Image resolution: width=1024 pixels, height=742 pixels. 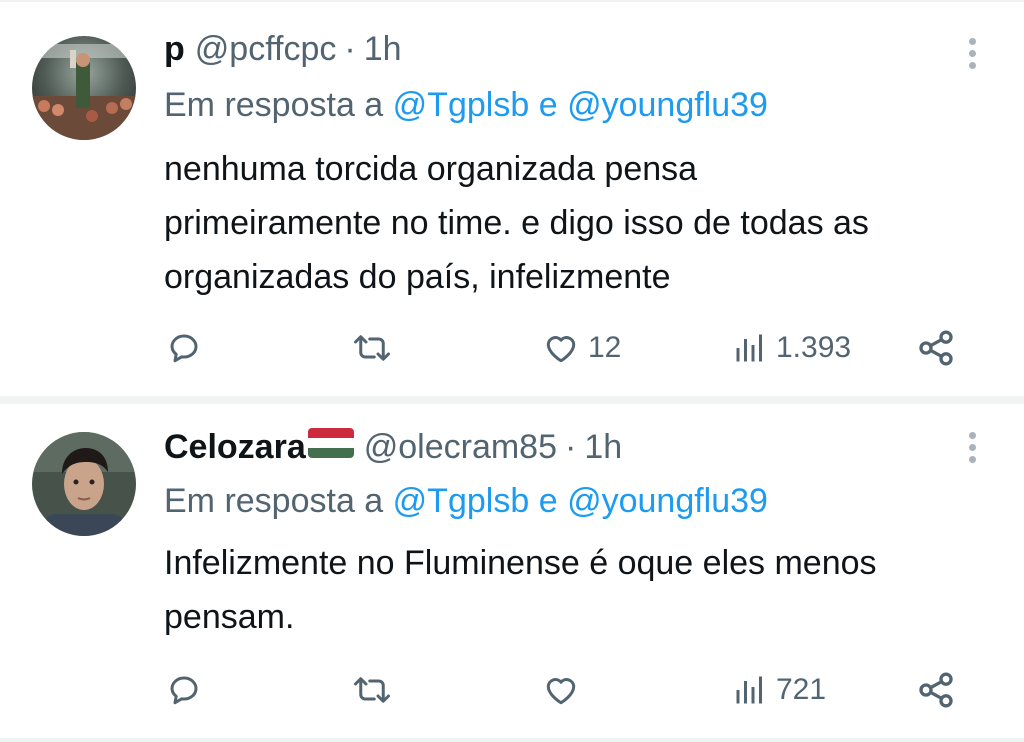 What do you see at coordinates (801, 689) in the screenshot?
I see `view-count: 721` at bounding box center [801, 689].